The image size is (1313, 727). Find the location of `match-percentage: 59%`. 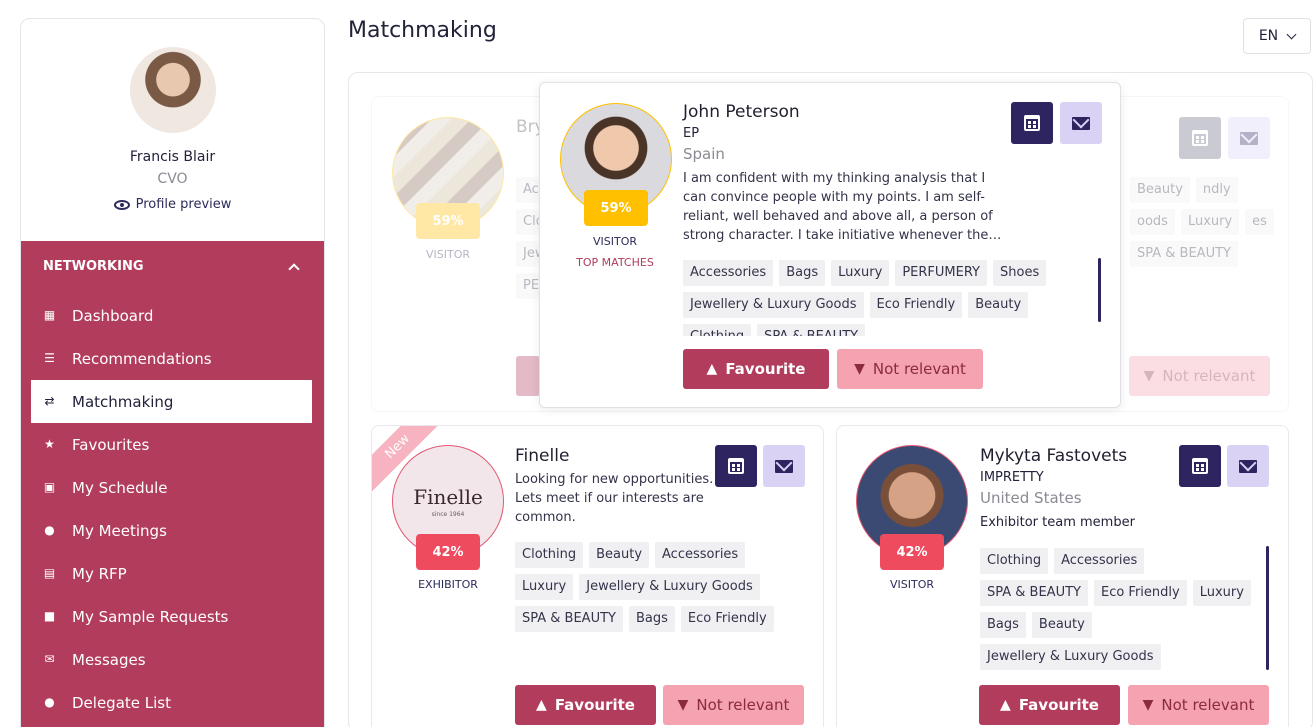

match-percentage: 59% is located at coordinates (448, 221).